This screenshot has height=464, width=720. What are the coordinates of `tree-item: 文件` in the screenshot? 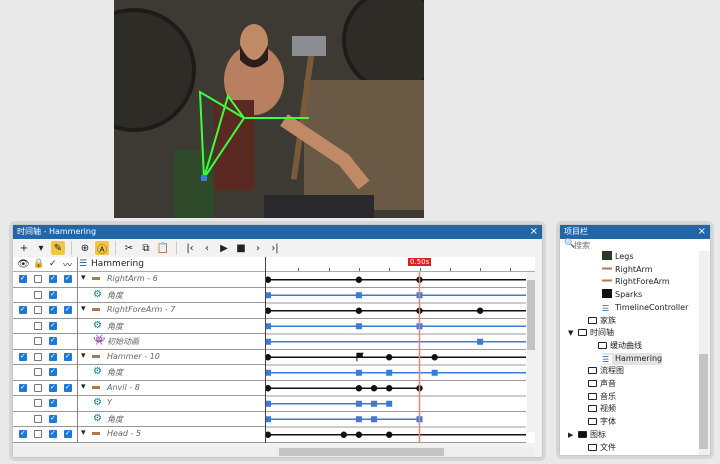 It's located at (602, 448).